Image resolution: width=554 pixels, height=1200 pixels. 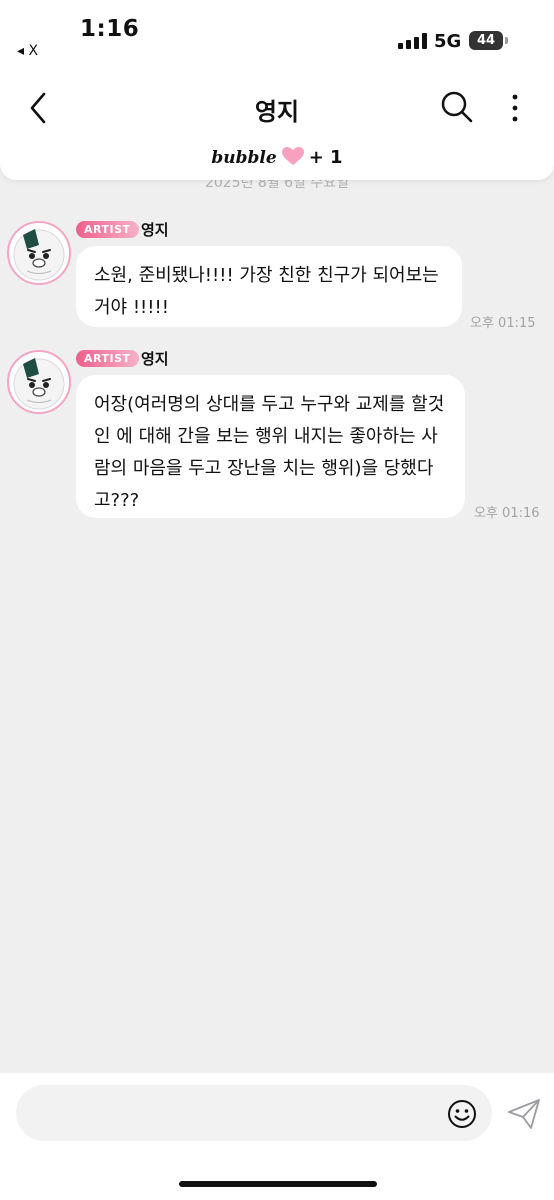 I want to click on bubble-subscription-link: bubble + 1, so click(x=277, y=158).